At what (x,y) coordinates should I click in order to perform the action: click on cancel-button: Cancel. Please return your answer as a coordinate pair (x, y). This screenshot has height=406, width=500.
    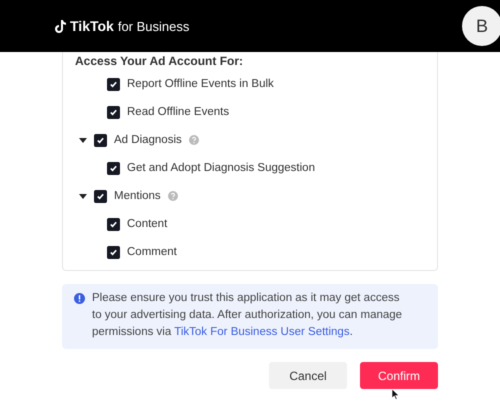
    Looking at the image, I should click on (308, 375).